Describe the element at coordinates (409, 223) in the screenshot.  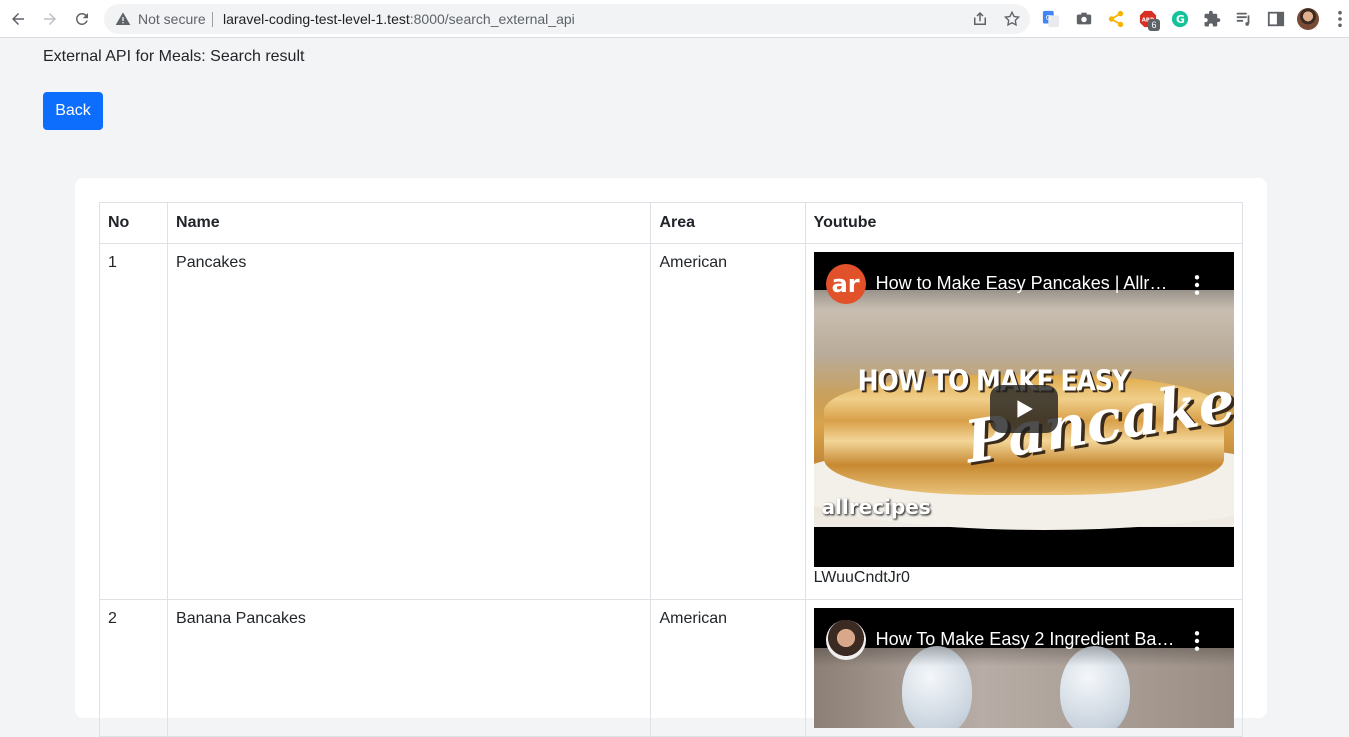
I see `header-name: Name` at that location.